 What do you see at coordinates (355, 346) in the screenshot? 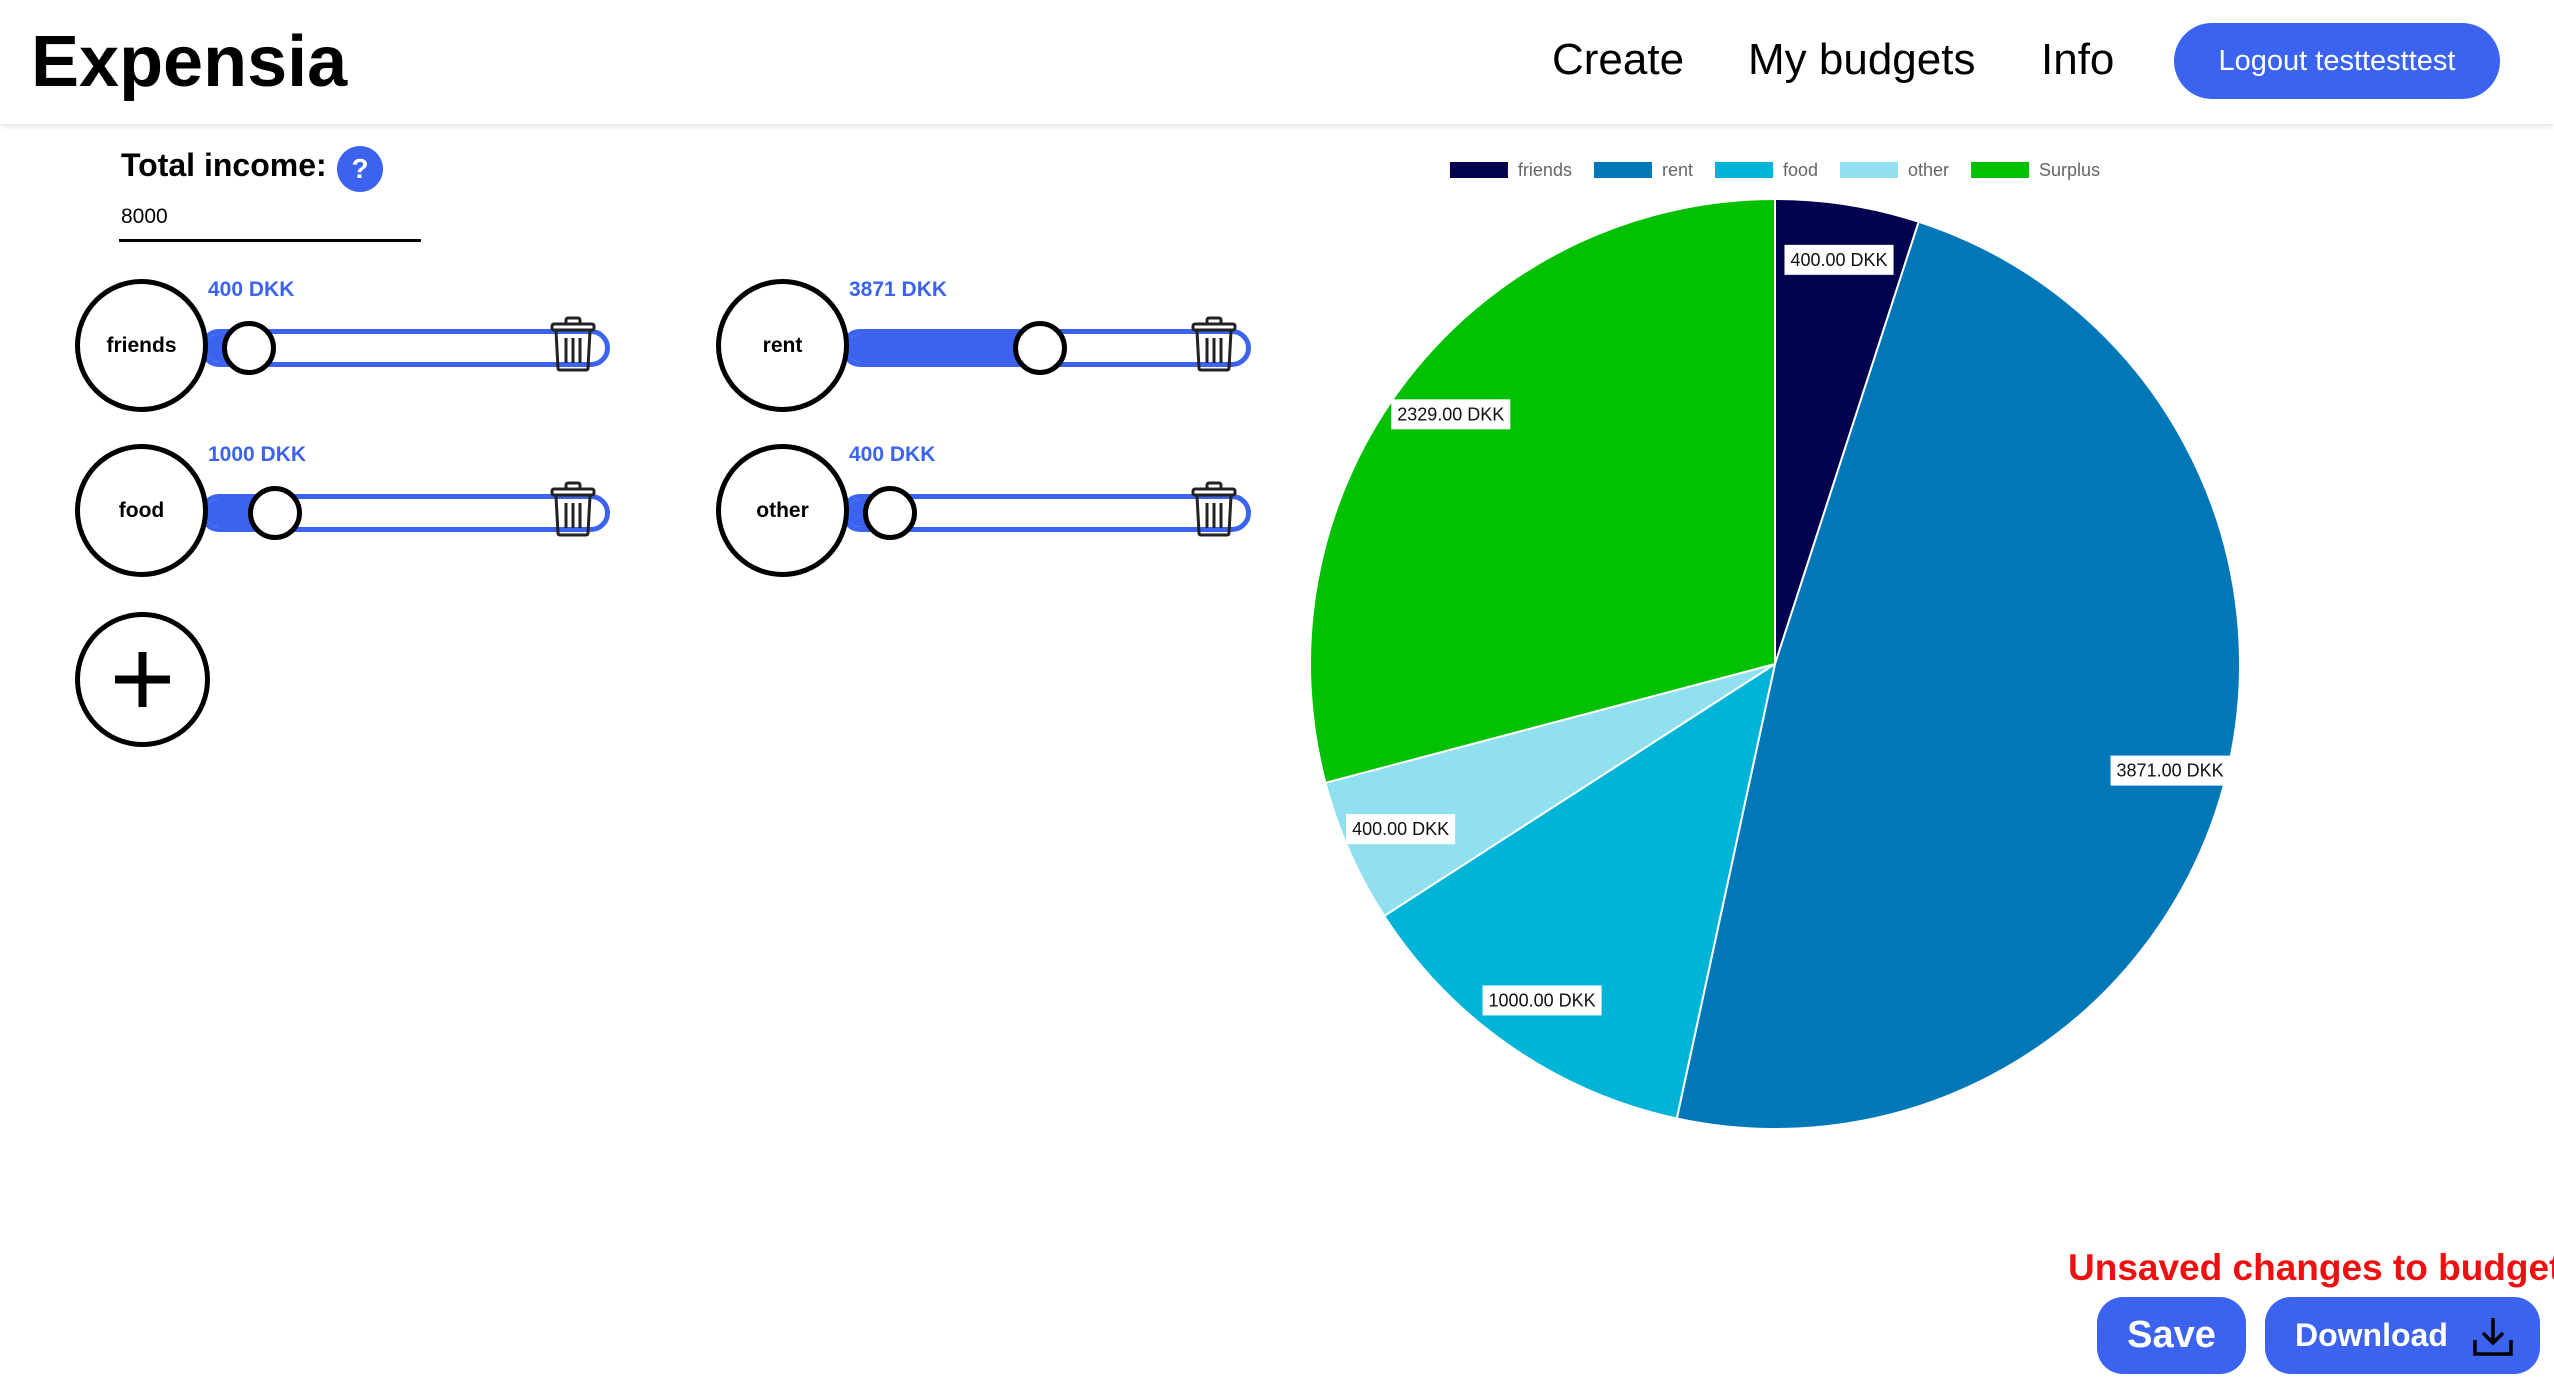
I see `category-friends: 400 DKK friends` at bounding box center [355, 346].